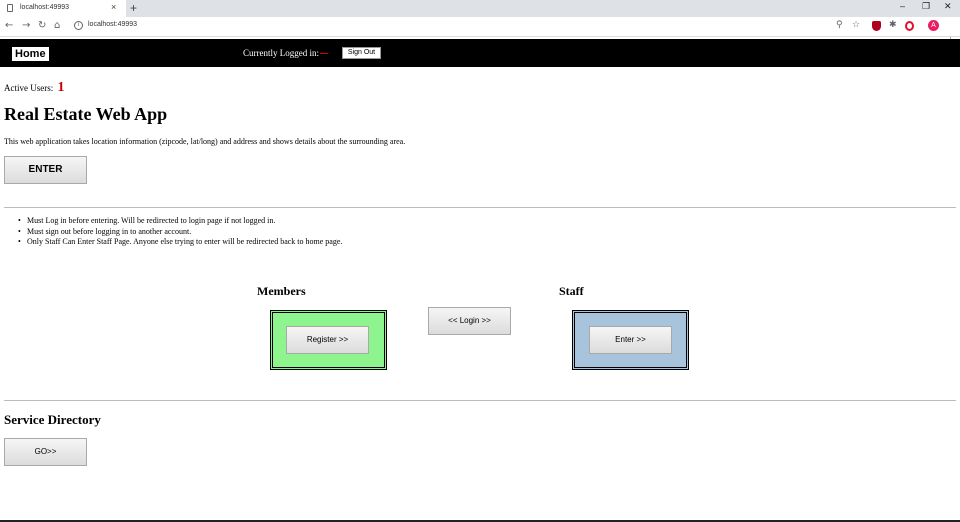  What do you see at coordinates (133, 8) in the screenshot?
I see `new-tab-icon: +` at bounding box center [133, 8].